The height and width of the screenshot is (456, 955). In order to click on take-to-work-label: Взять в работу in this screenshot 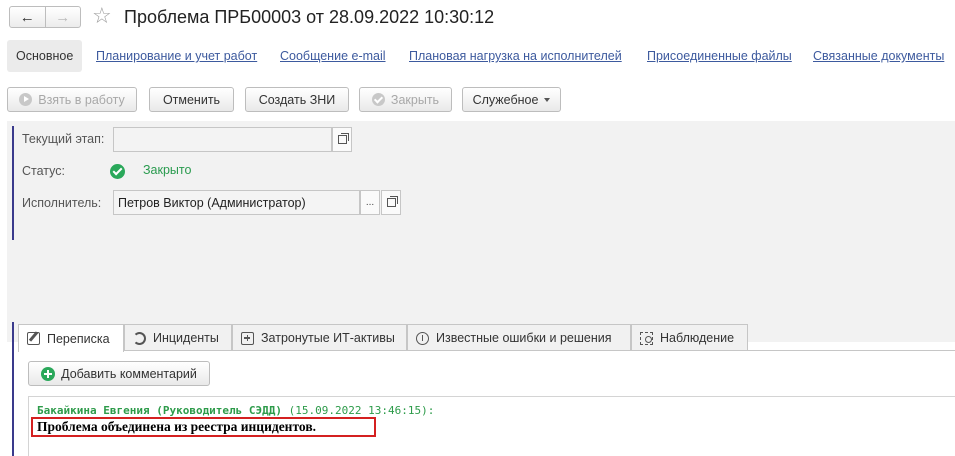, I will do `click(81, 99)`.